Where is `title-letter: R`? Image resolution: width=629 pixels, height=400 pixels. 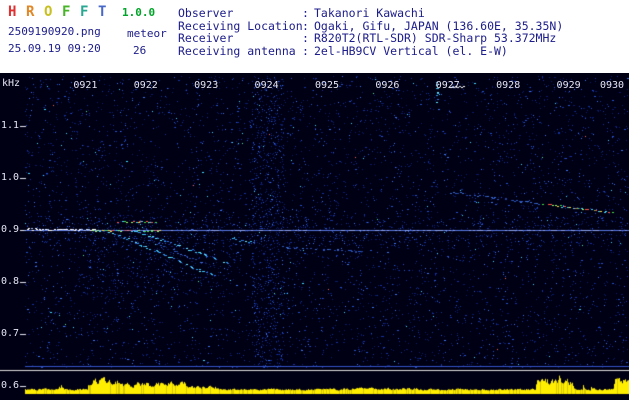 title-letter: R is located at coordinates (30, 12).